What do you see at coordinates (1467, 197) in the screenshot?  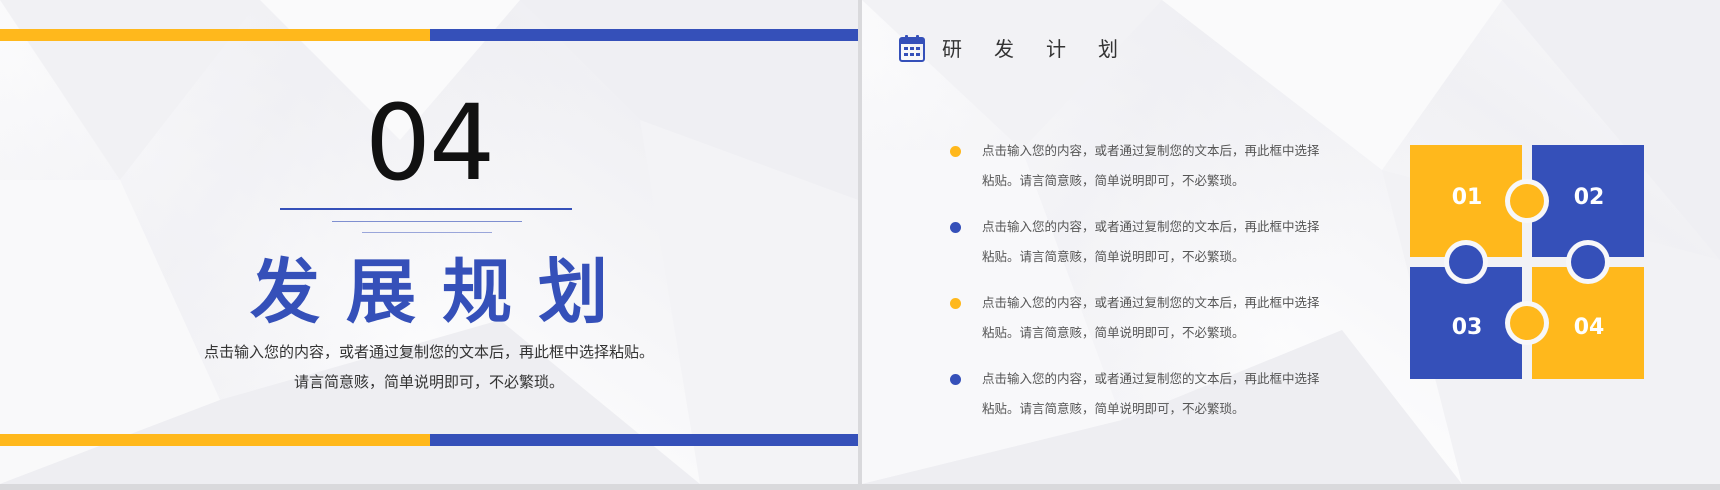 I see `puzzle-label-01: 01` at bounding box center [1467, 197].